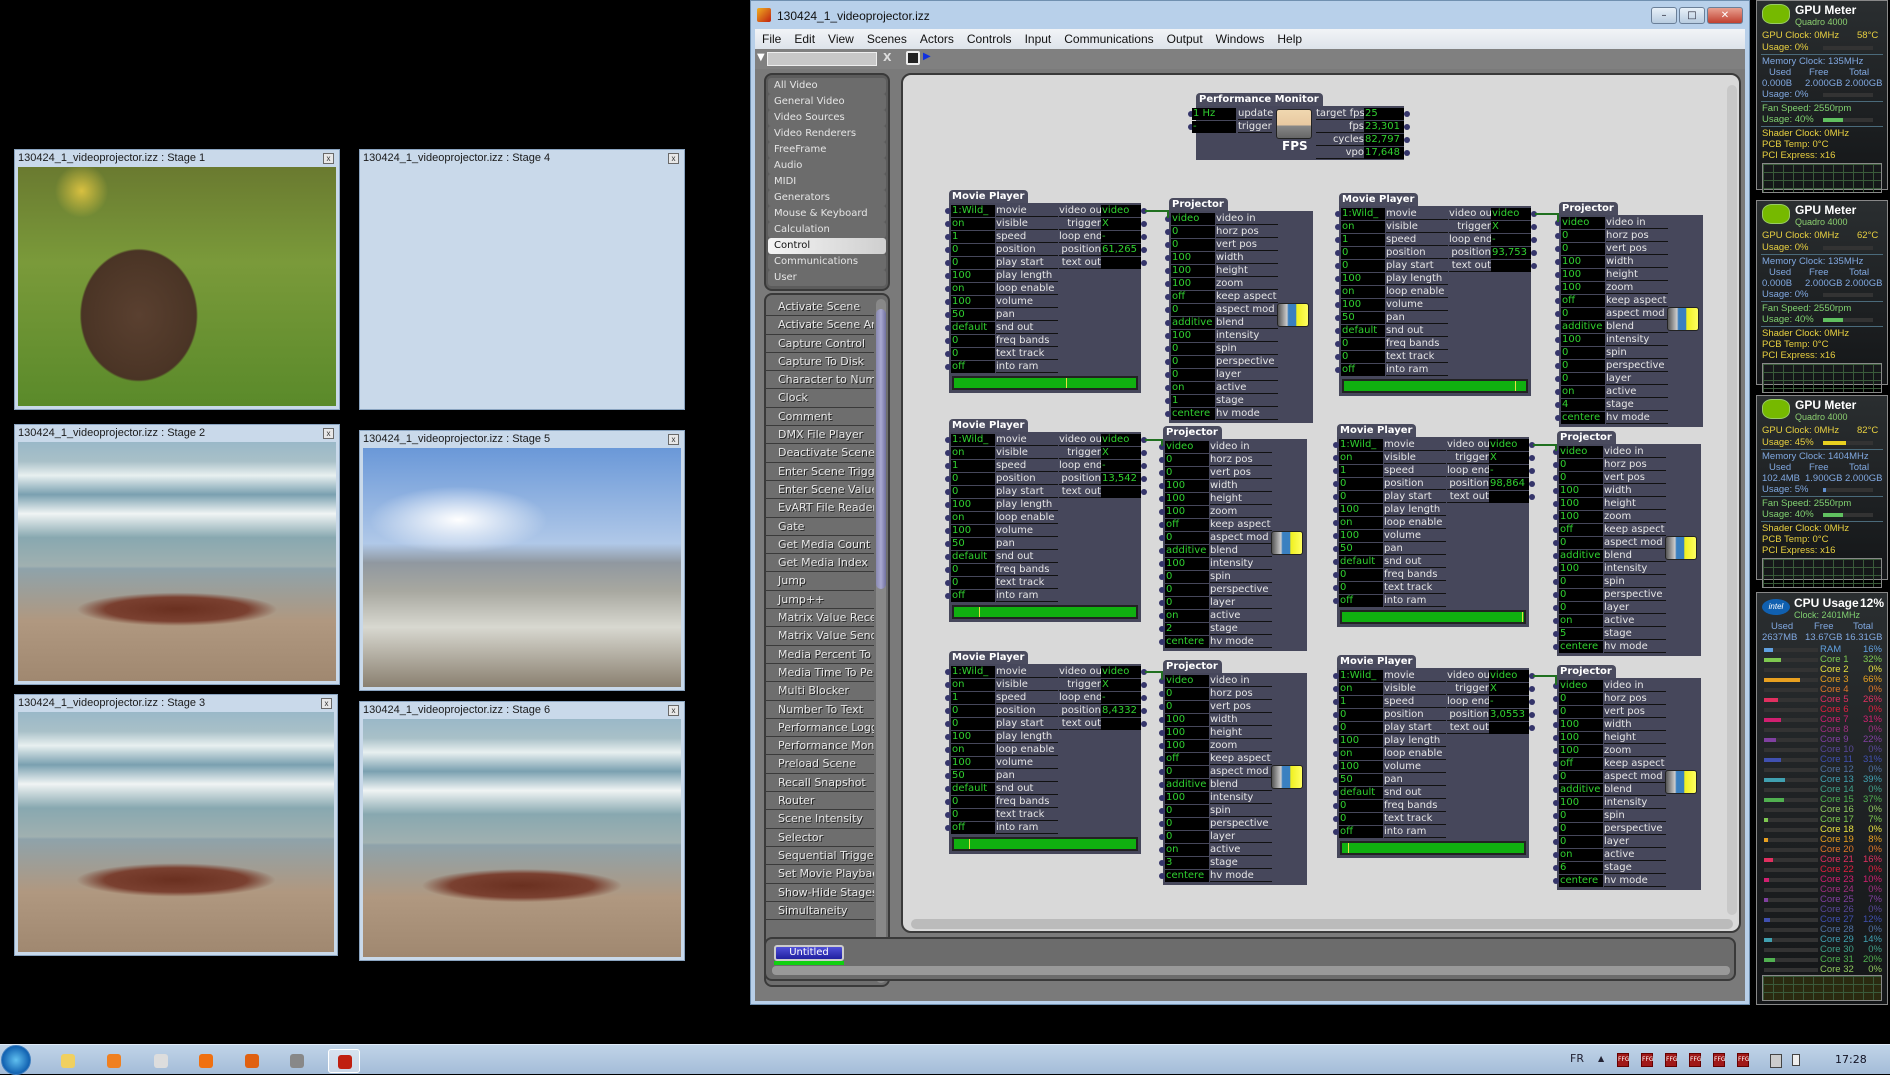 This screenshot has width=1890, height=1075. I want to click on actor-item: Preload Scene, so click(820, 764).